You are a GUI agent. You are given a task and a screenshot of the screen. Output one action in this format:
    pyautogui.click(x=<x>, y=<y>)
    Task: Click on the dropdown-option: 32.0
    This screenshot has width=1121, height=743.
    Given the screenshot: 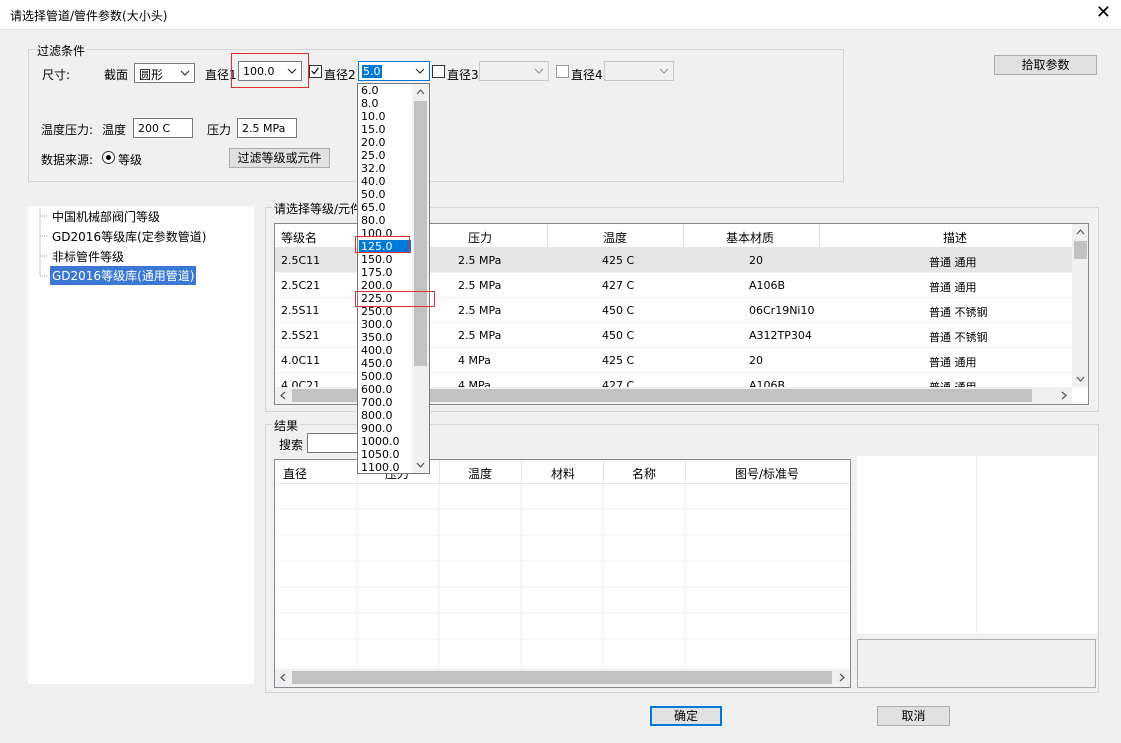 What is the action you would take?
    pyautogui.click(x=385, y=168)
    